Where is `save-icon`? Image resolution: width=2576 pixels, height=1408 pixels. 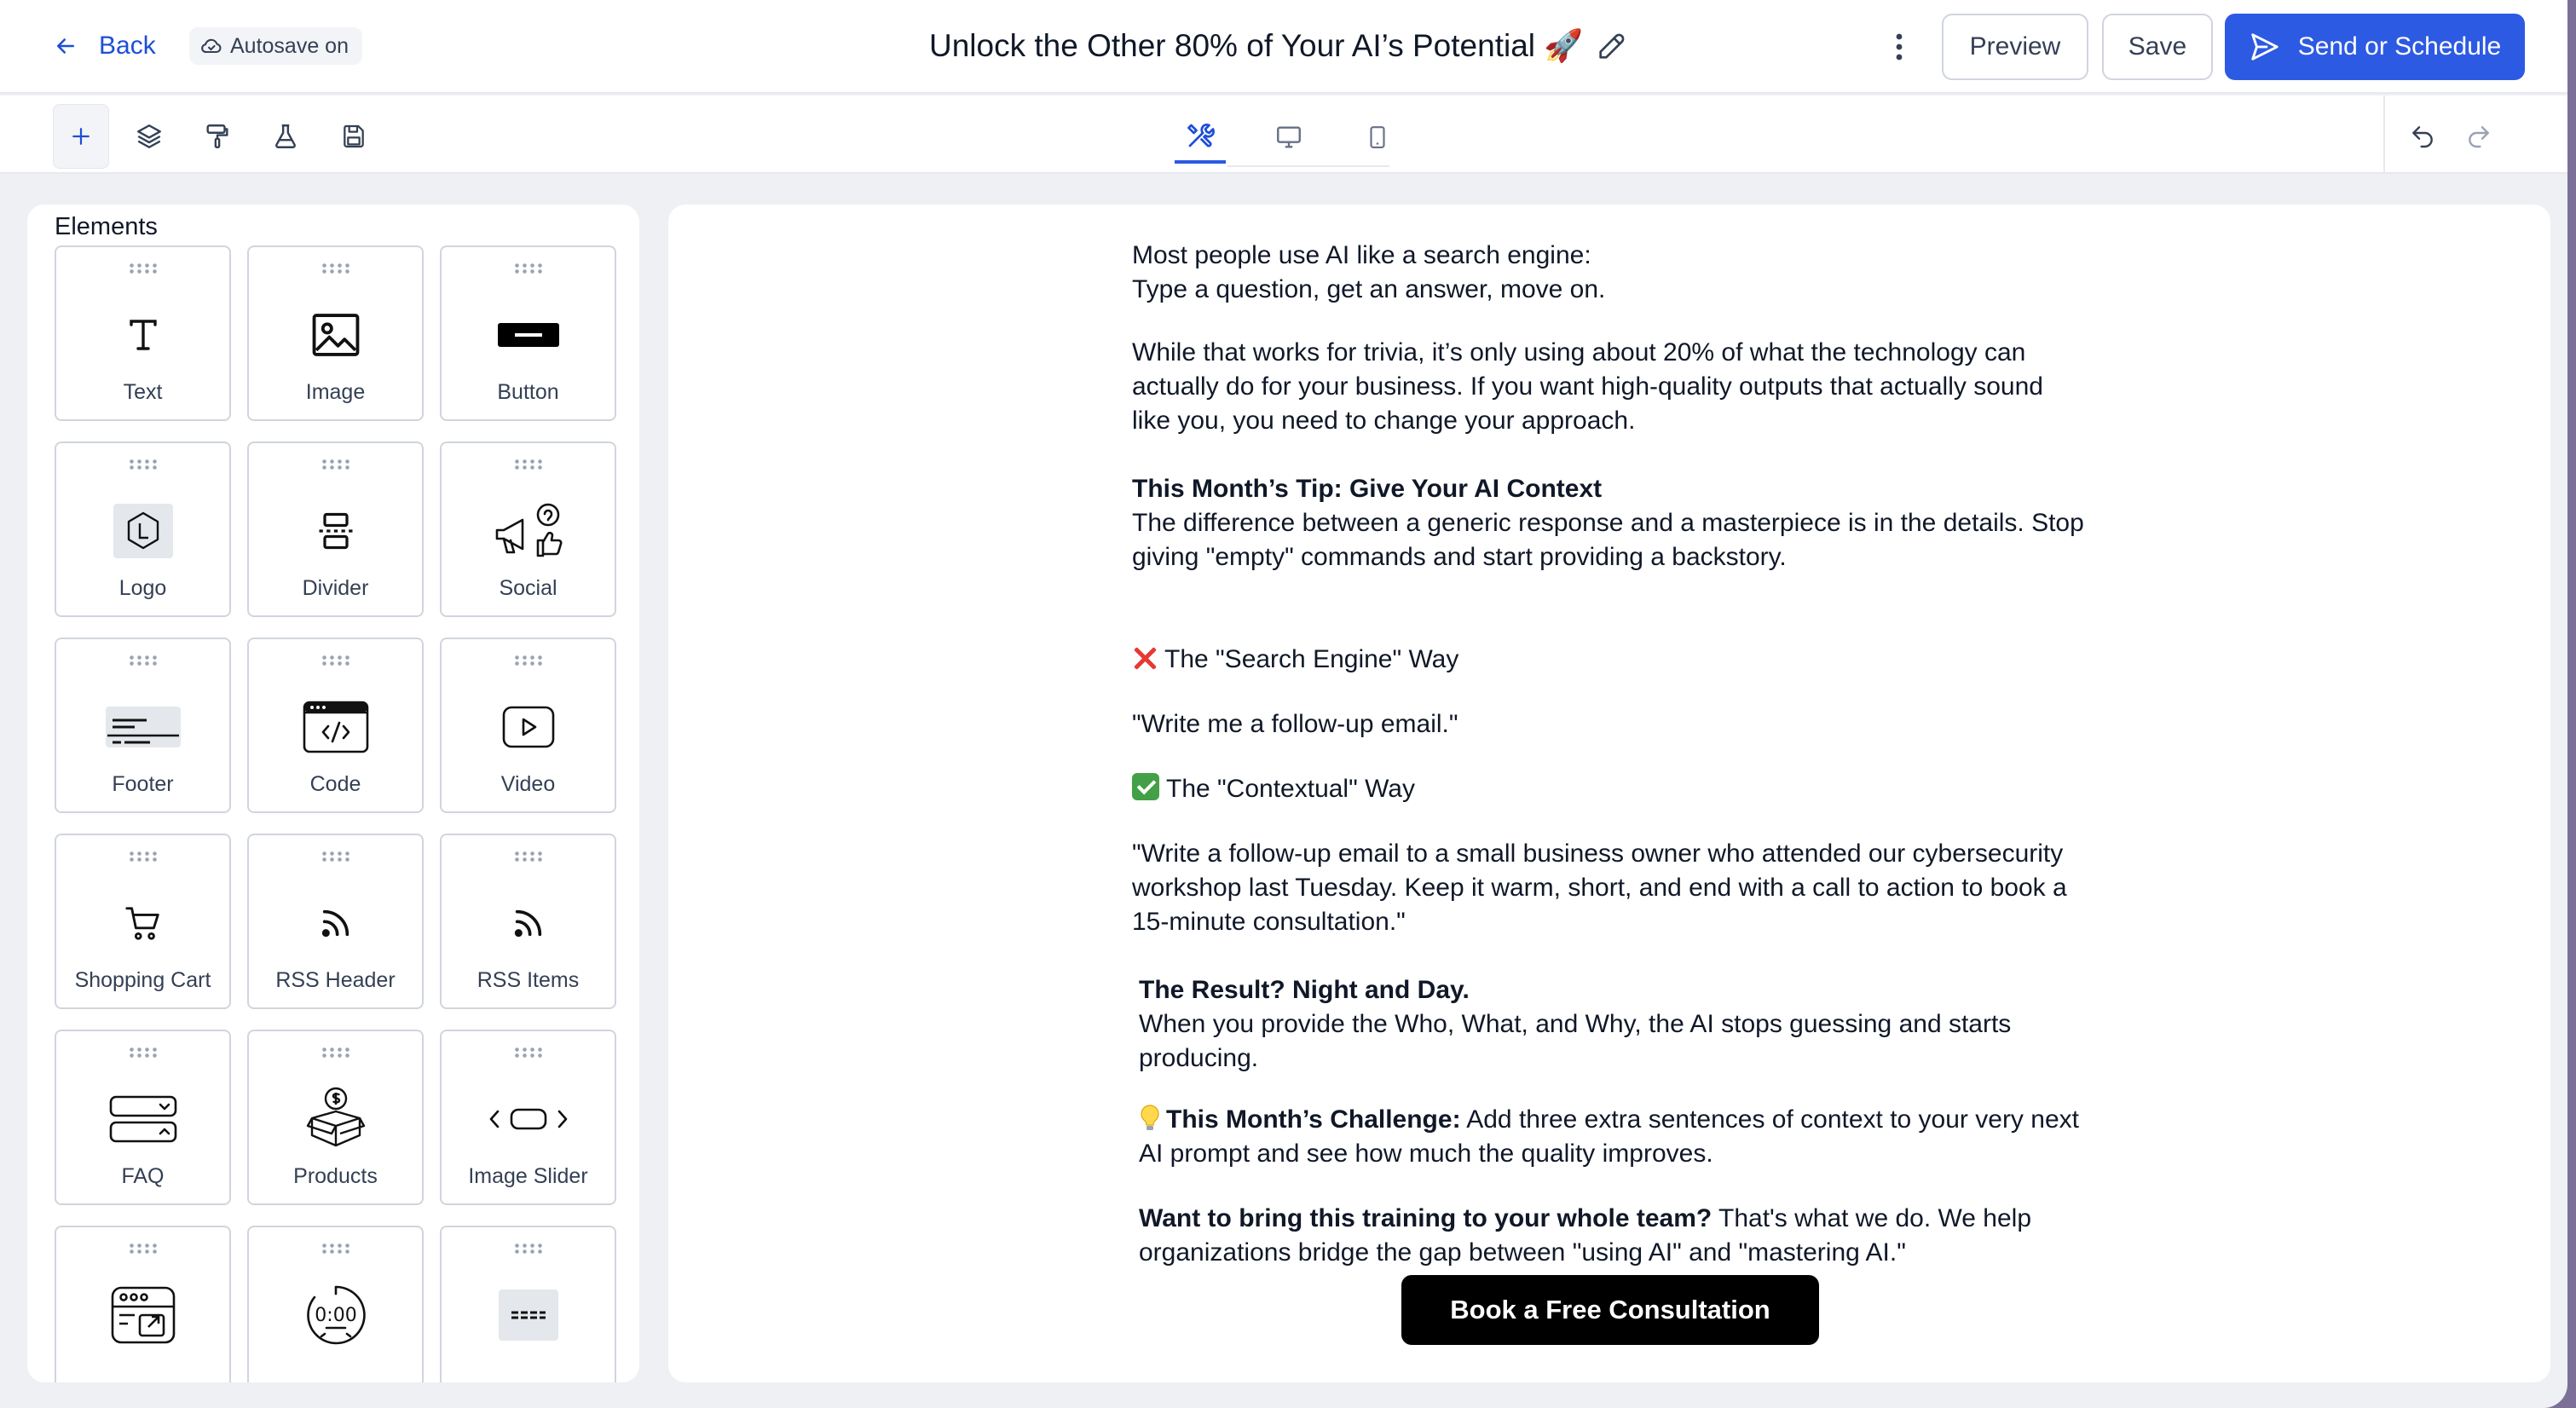
save-icon is located at coordinates (354, 137).